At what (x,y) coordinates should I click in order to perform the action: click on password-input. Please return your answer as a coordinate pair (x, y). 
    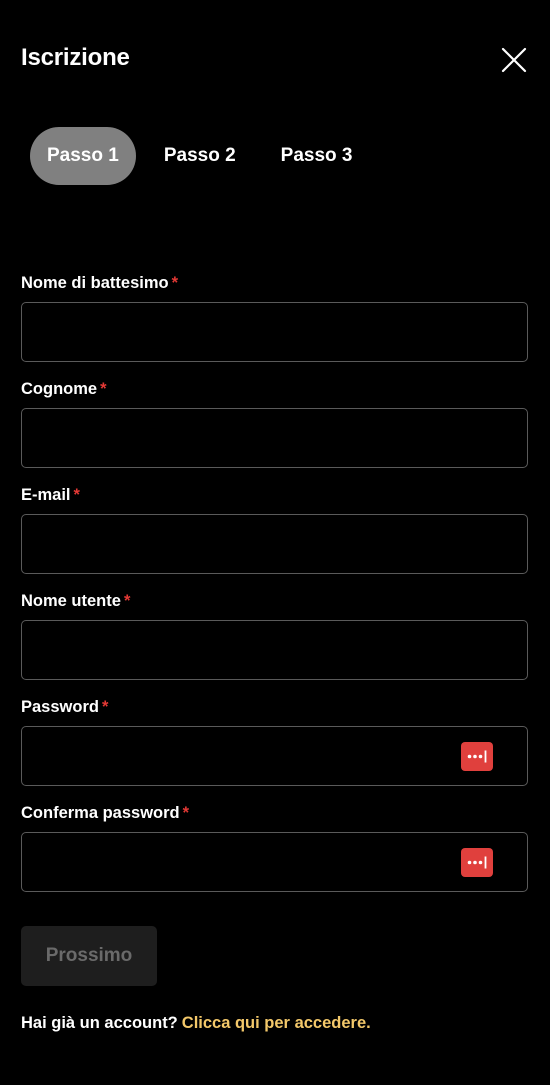
    Looking at the image, I should click on (274, 756).